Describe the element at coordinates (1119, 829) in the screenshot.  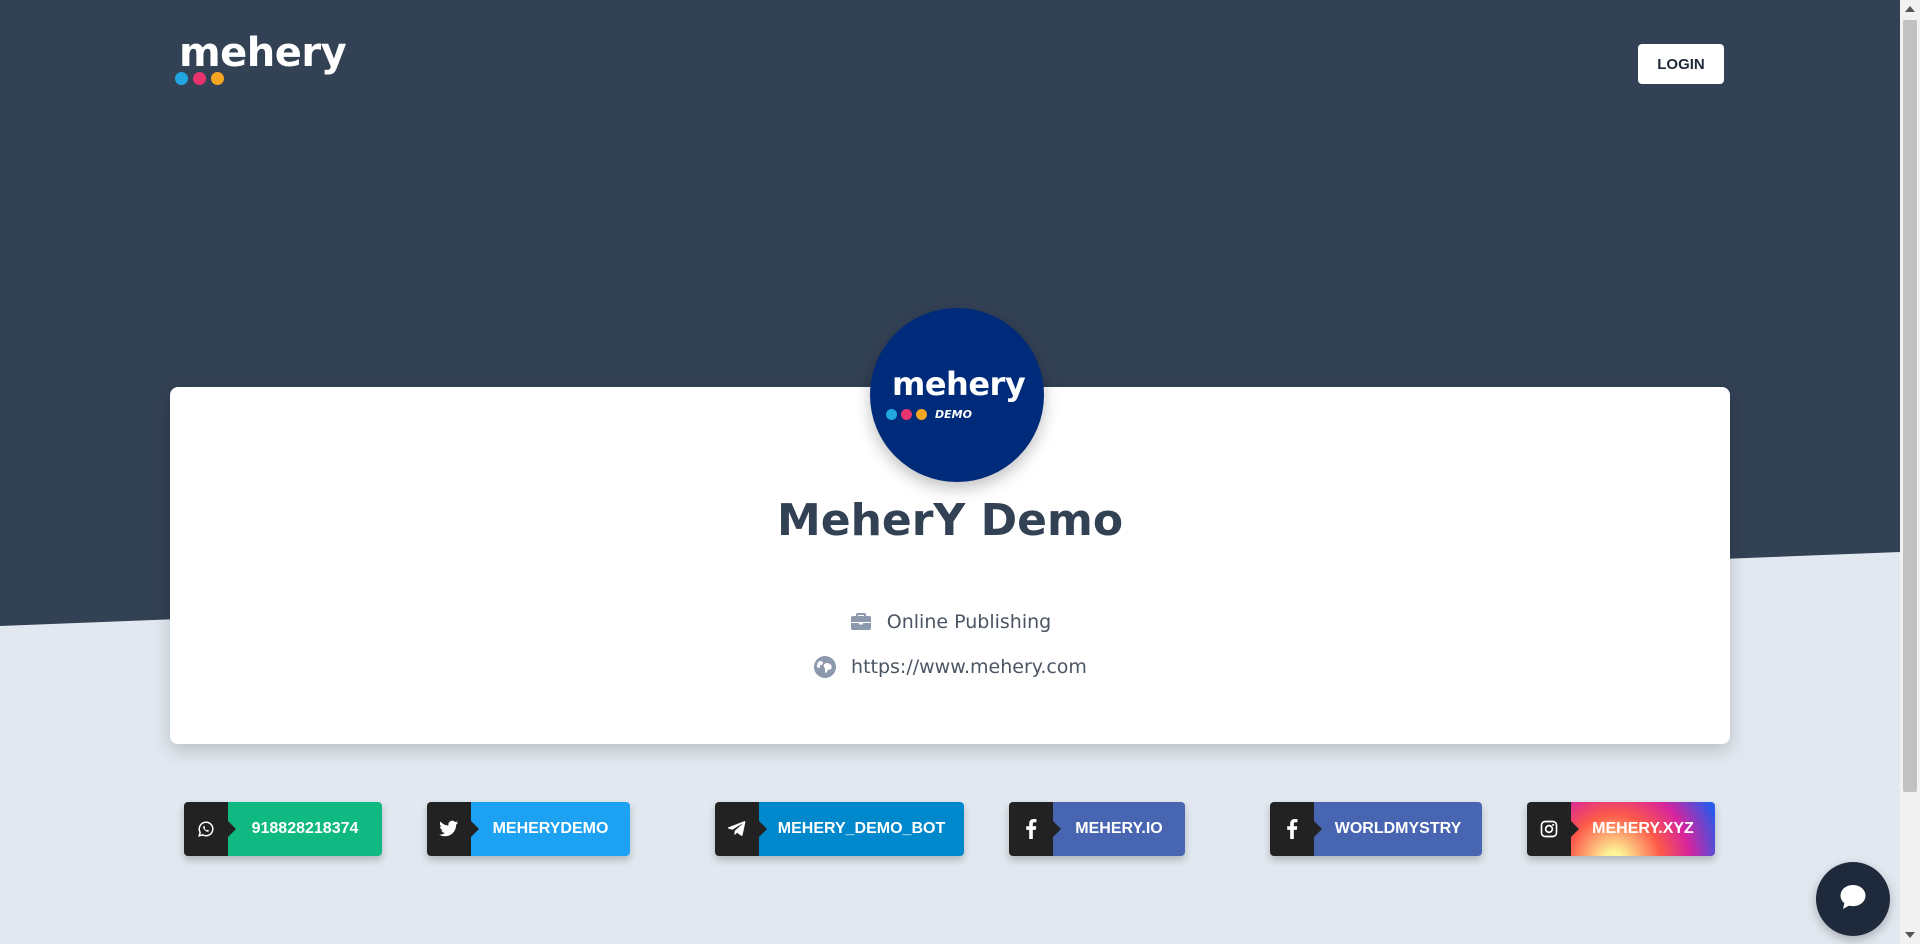
I see `social-facebook-label: MEHERY.IO` at that location.